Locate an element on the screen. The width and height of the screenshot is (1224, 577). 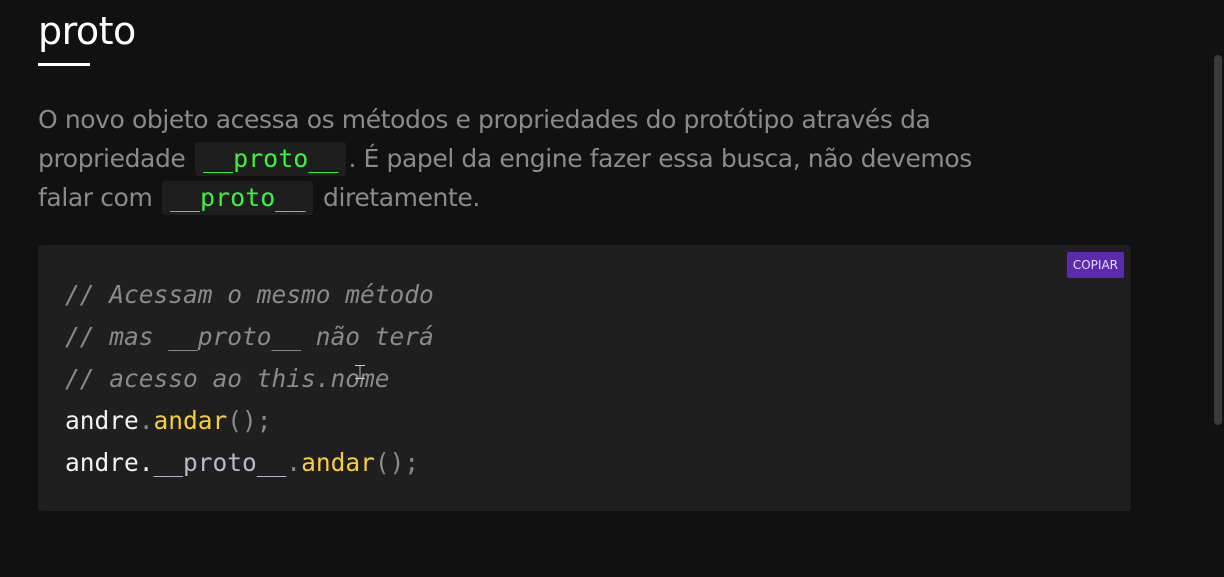
scrollbar-thumb is located at coordinates (1218, 240).